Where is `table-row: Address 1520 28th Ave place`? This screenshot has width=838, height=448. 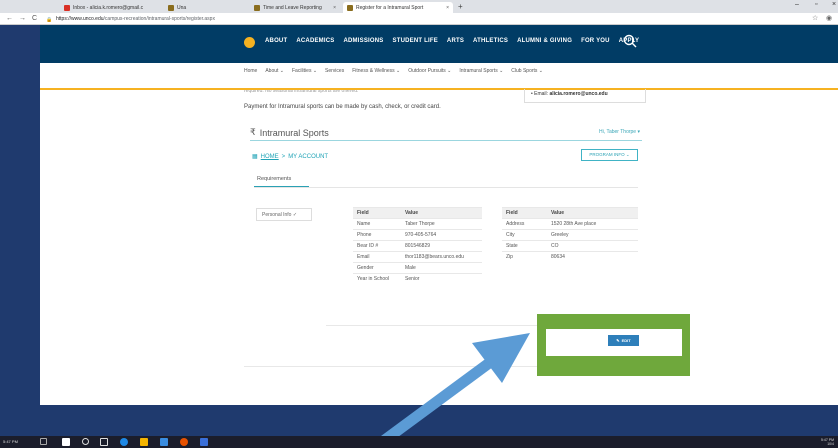 table-row: Address 1520 28th Ave place is located at coordinates (570, 224).